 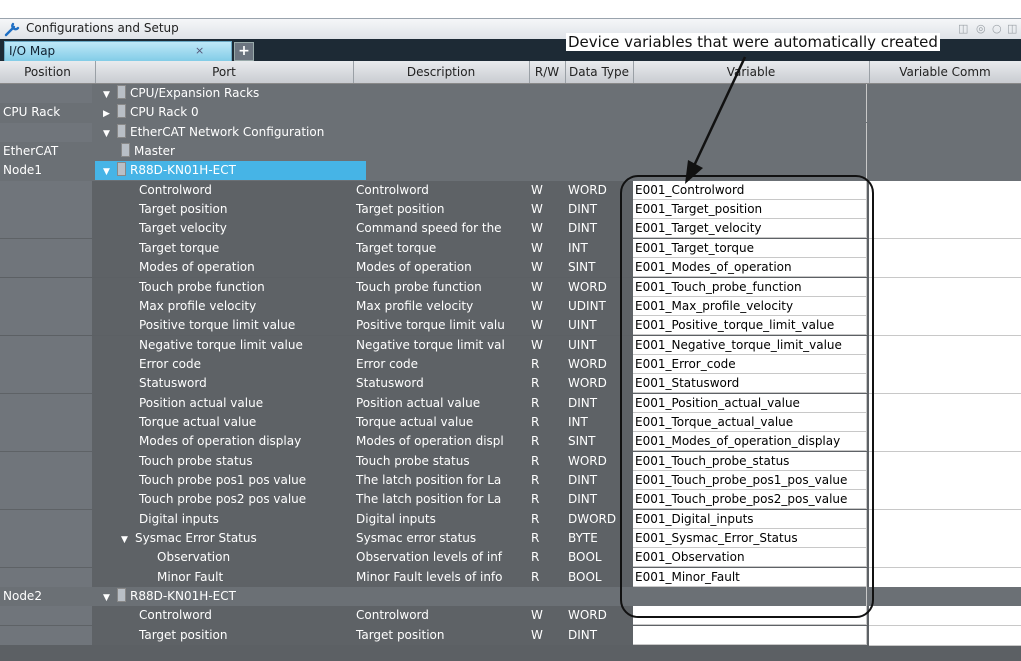 I want to click on table-row: EtherCAT Master, so click(x=510, y=152).